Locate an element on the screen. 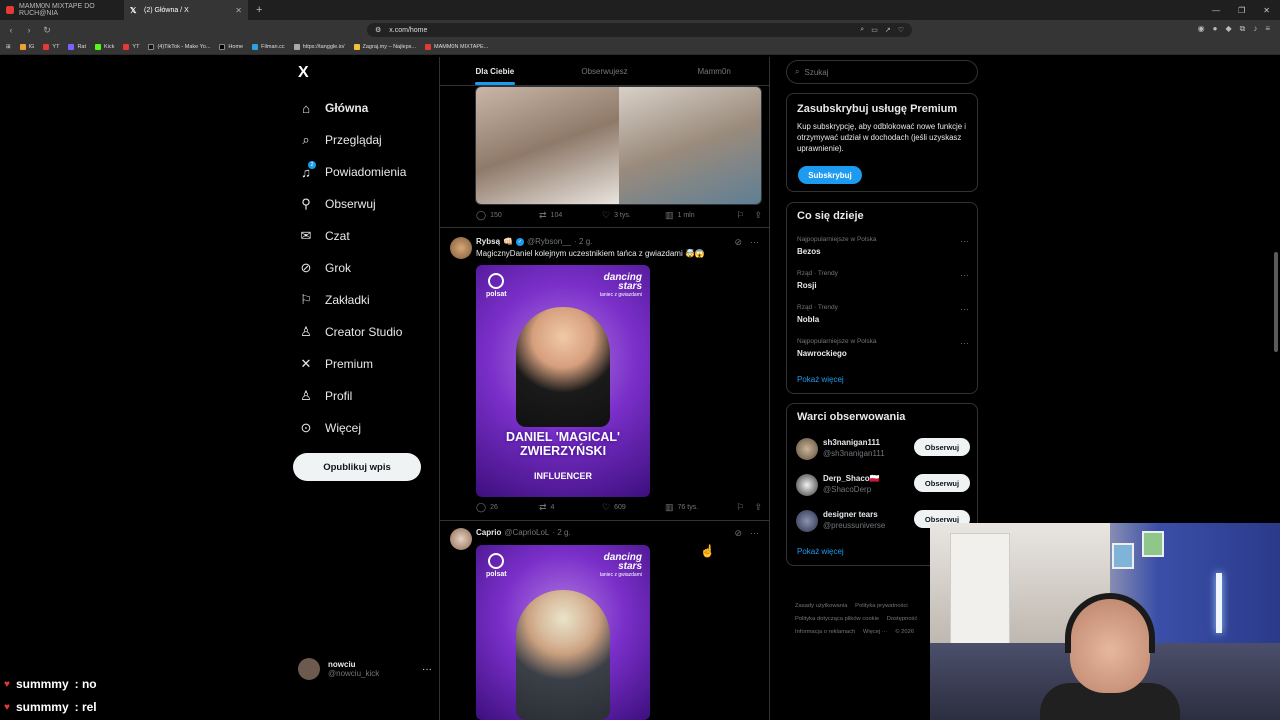  follow-suggestion: Derp_Shaco🇵🇱 @ShacoDerp Obserwuj is located at coordinates (883, 487).